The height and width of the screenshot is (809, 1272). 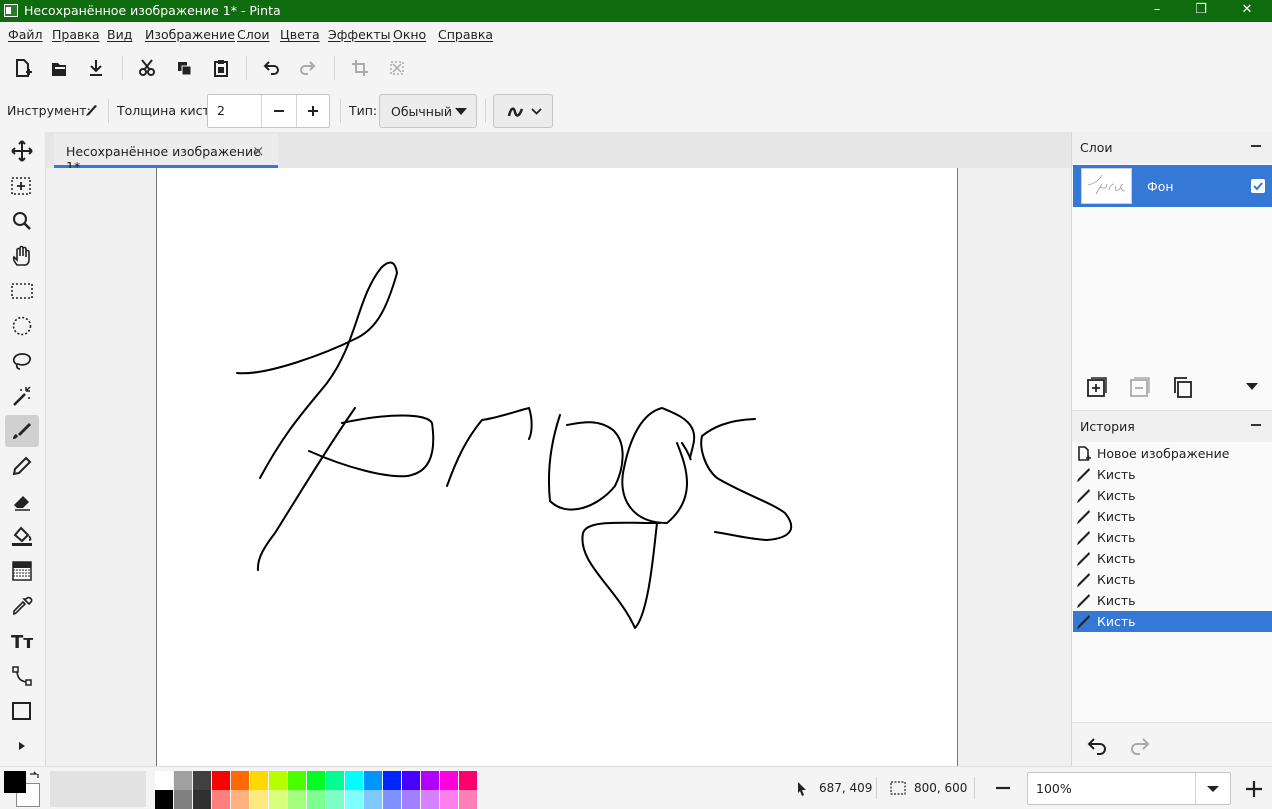 What do you see at coordinates (25, 34) in the screenshot?
I see `menu-file: Файл` at bounding box center [25, 34].